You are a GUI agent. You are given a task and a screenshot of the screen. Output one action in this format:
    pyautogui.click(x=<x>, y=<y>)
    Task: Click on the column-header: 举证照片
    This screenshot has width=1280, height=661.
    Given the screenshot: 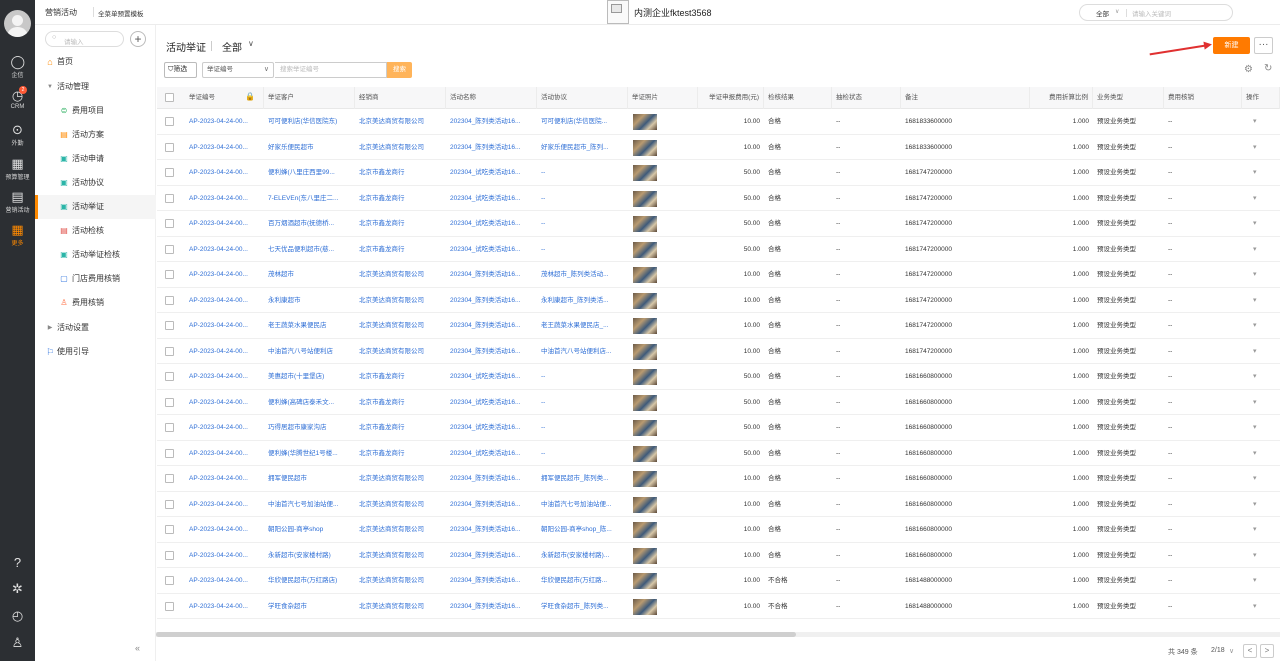 What is the action you would take?
    pyautogui.click(x=663, y=98)
    